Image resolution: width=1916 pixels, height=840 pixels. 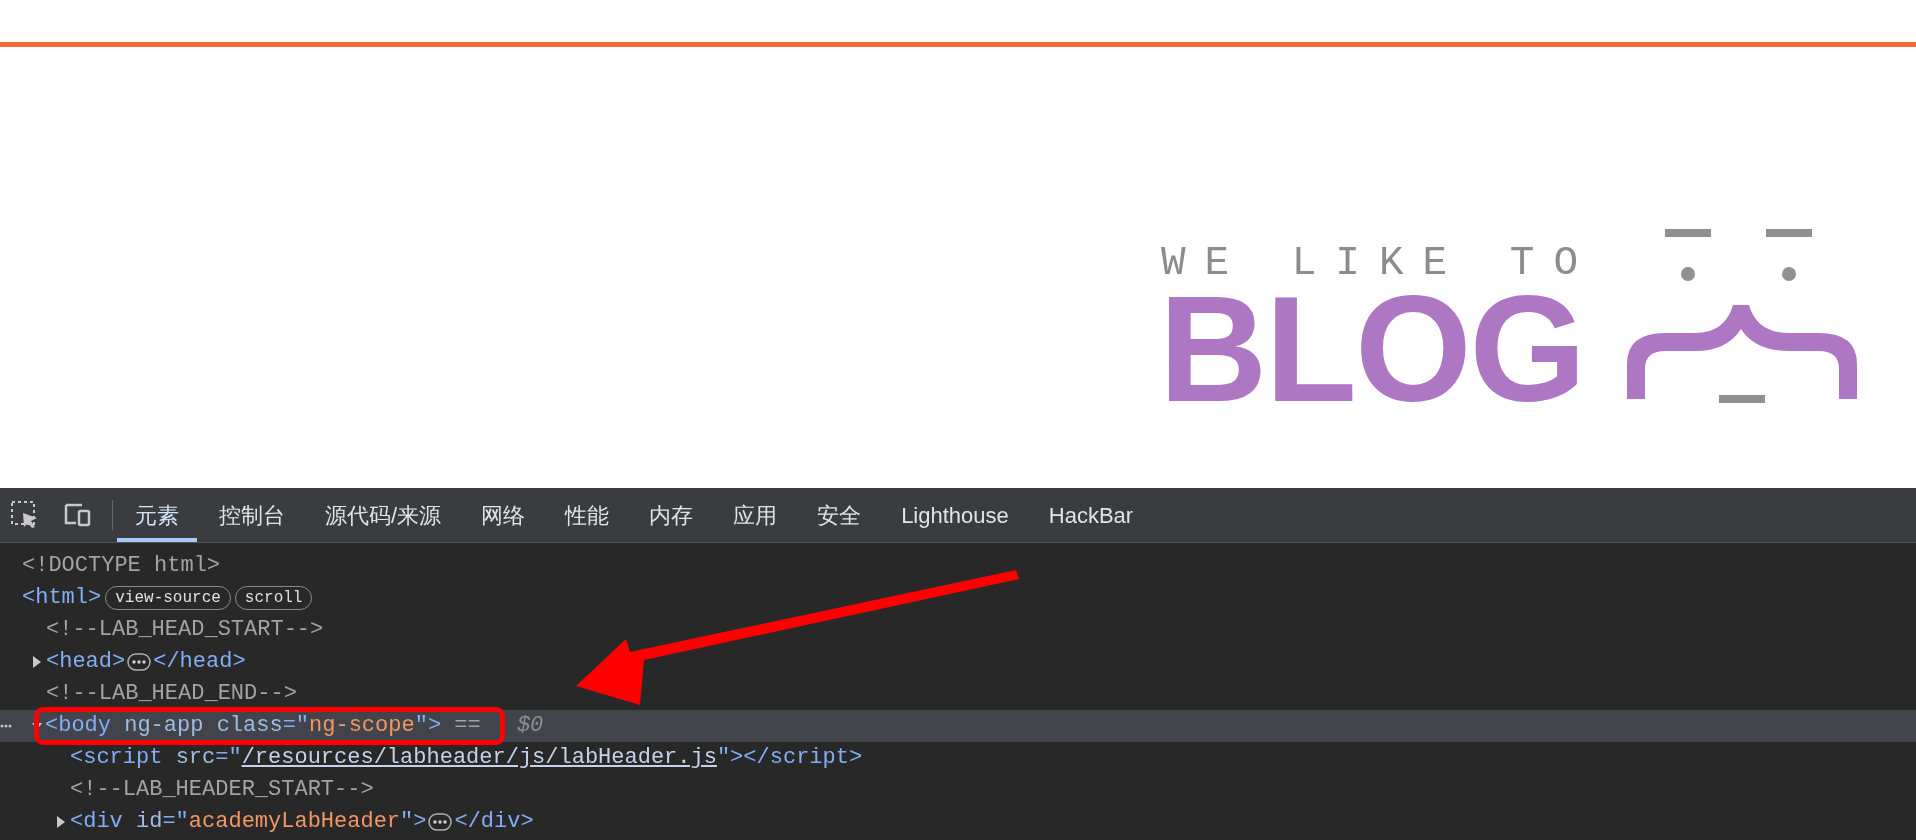 I want to click on code-text: <!DOCTYPE html>, so click(x=121, y=566).